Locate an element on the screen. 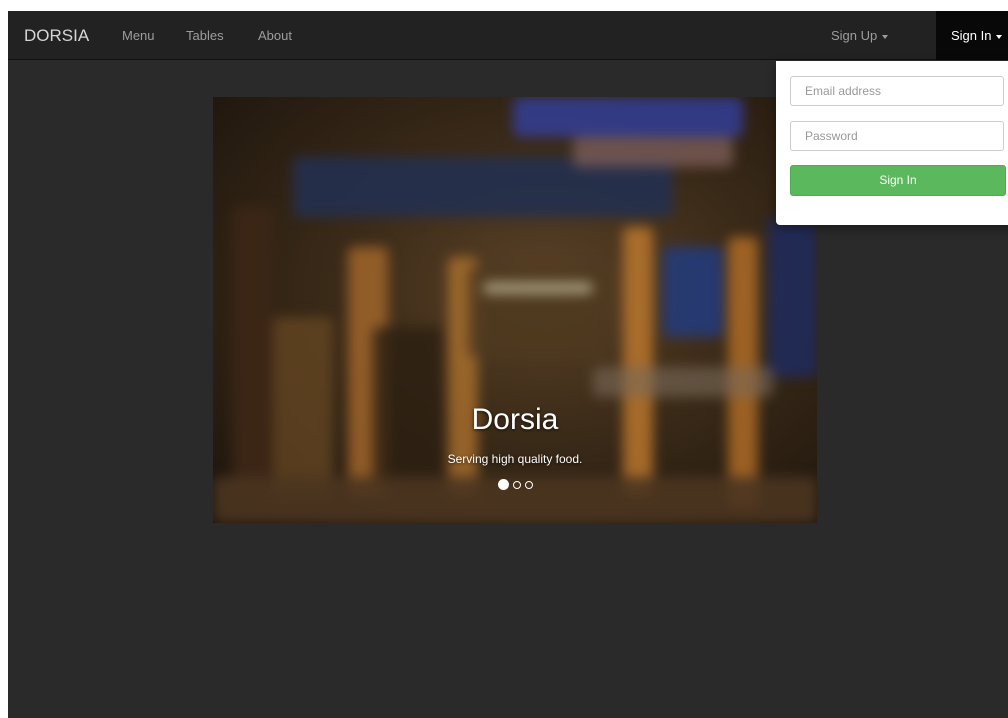  nav-link-about: About is located at coordinates (275, 35).